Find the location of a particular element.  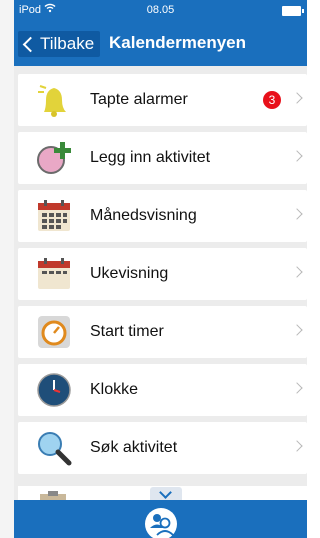

battery-icon is located at coordinates (293, 11).